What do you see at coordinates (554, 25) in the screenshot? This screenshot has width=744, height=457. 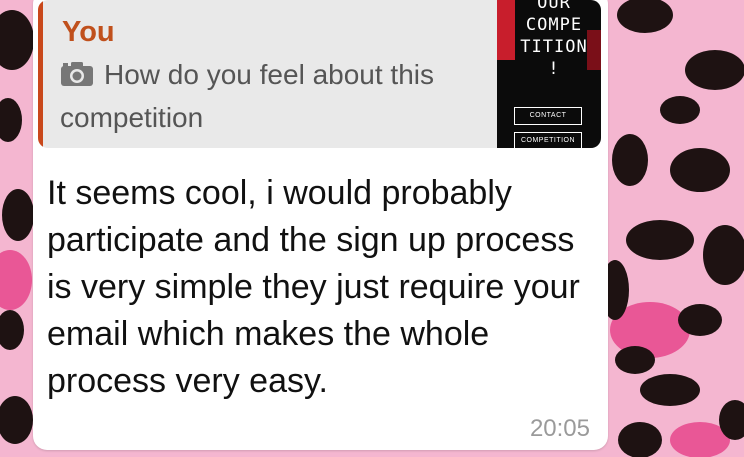 I see `thumbnail-title-line: COMPE` at bounding box center [554, 25].